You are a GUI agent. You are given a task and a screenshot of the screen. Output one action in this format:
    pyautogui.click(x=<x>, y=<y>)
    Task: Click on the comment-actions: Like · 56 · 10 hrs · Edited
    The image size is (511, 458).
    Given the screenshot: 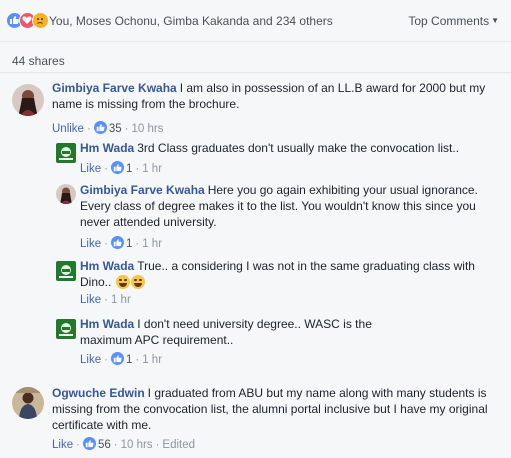 What is the action you would take?
    pyautogui.click(x=124, y=444)
    